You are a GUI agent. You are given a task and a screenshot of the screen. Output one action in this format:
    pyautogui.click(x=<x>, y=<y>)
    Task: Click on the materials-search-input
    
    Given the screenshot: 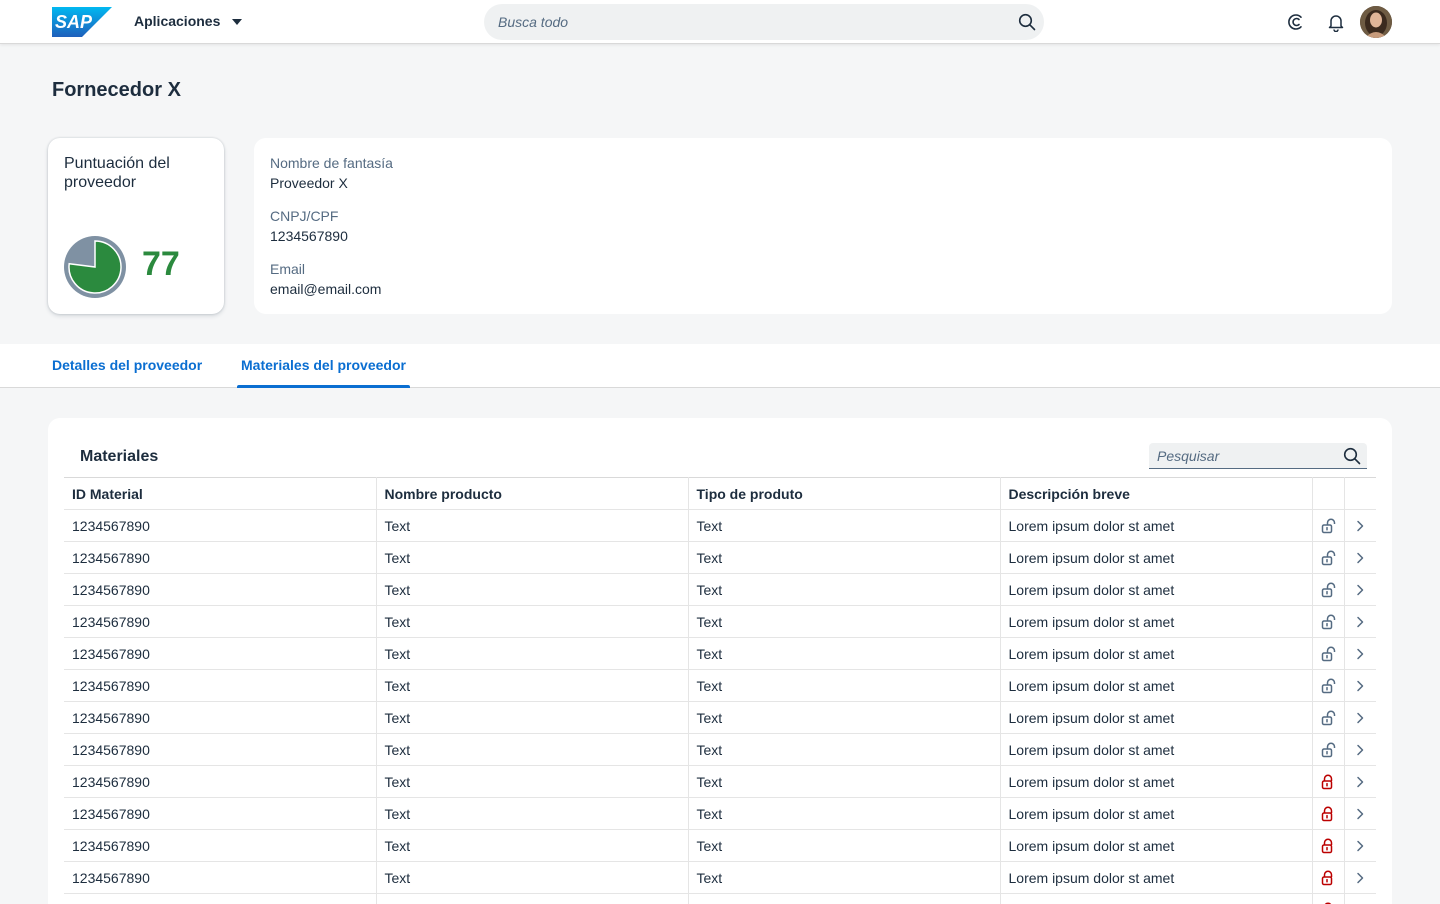 What is the action you would take?
    pyautogui.click(x=1247, y=455)
    